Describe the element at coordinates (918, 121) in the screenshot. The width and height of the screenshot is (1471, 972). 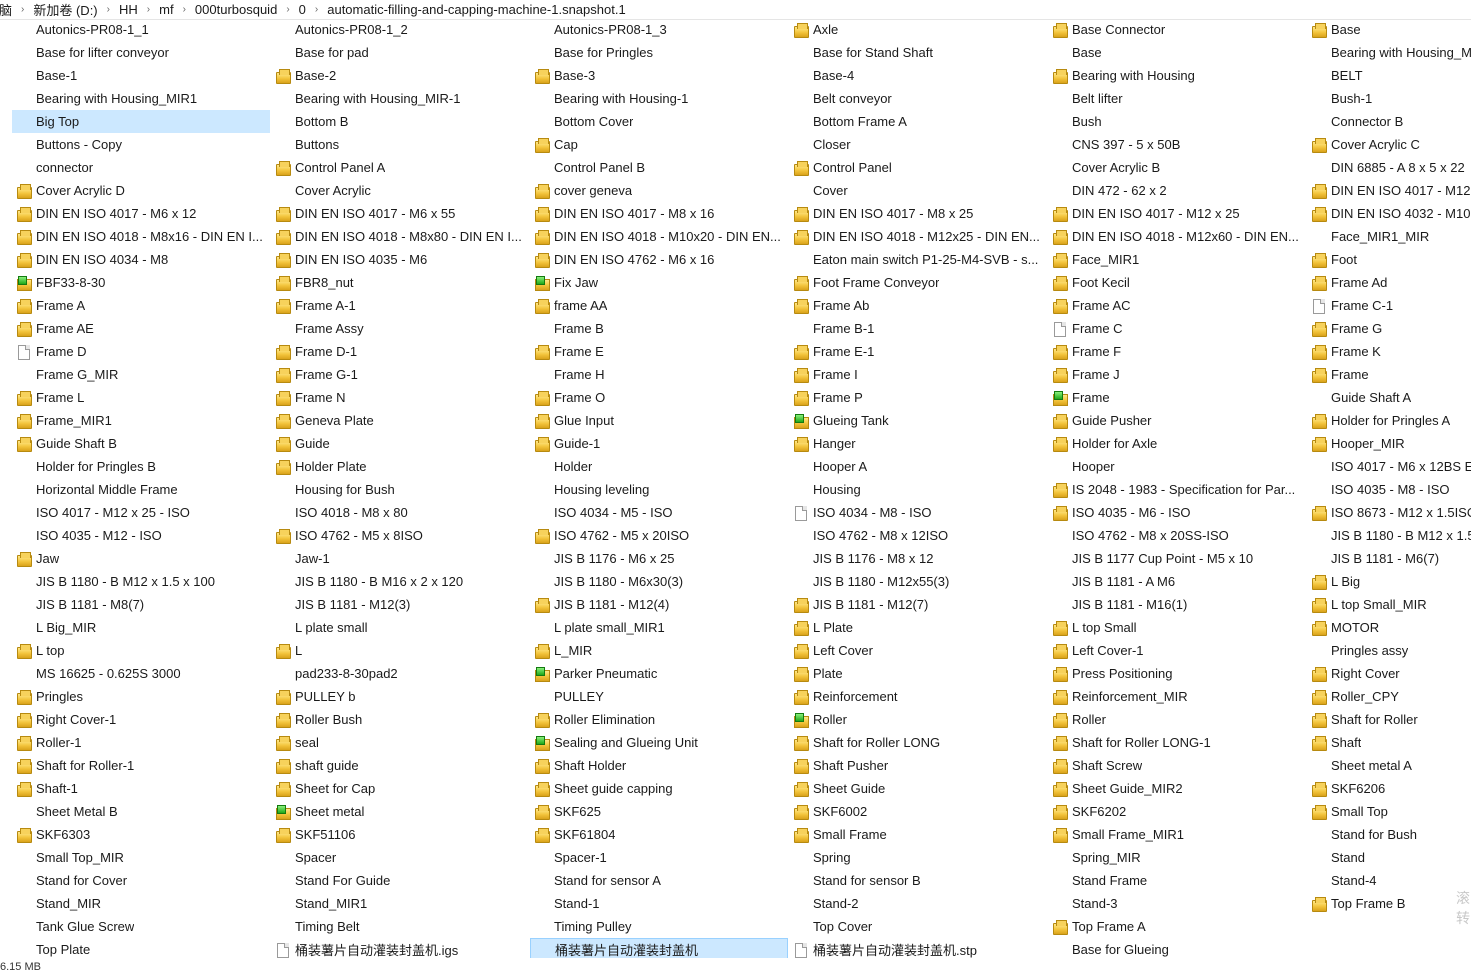
I see `file-item: Bottom Frame A` at that location.